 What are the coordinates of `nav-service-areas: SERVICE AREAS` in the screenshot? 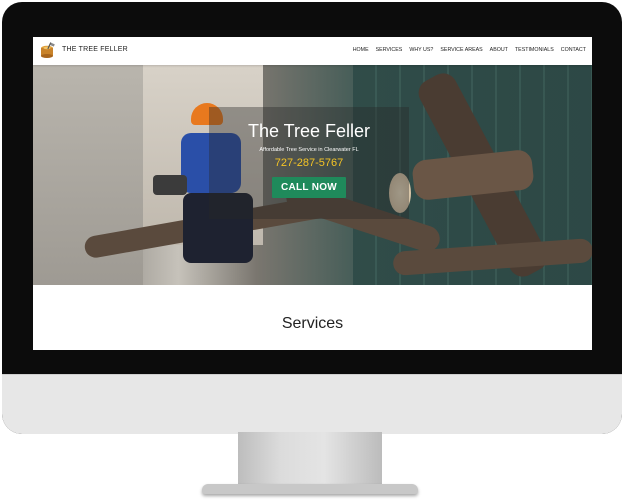 It's located at (461, 50).